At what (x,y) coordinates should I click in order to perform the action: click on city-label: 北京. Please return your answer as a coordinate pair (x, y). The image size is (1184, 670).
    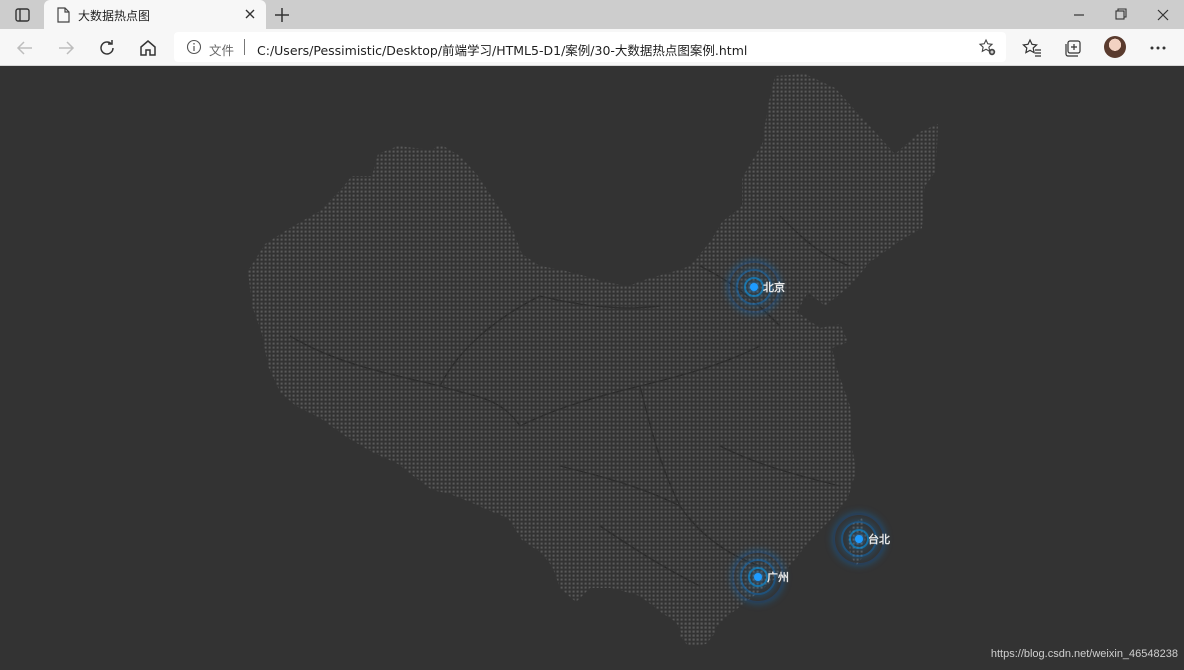
    Looking at the image, I should click on (774, 287).